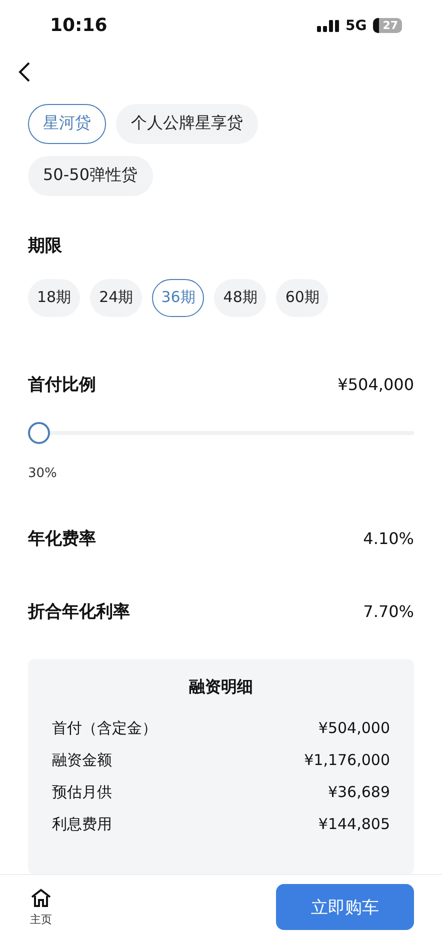  I want to click on section-title: 期限, so click(45, 245).